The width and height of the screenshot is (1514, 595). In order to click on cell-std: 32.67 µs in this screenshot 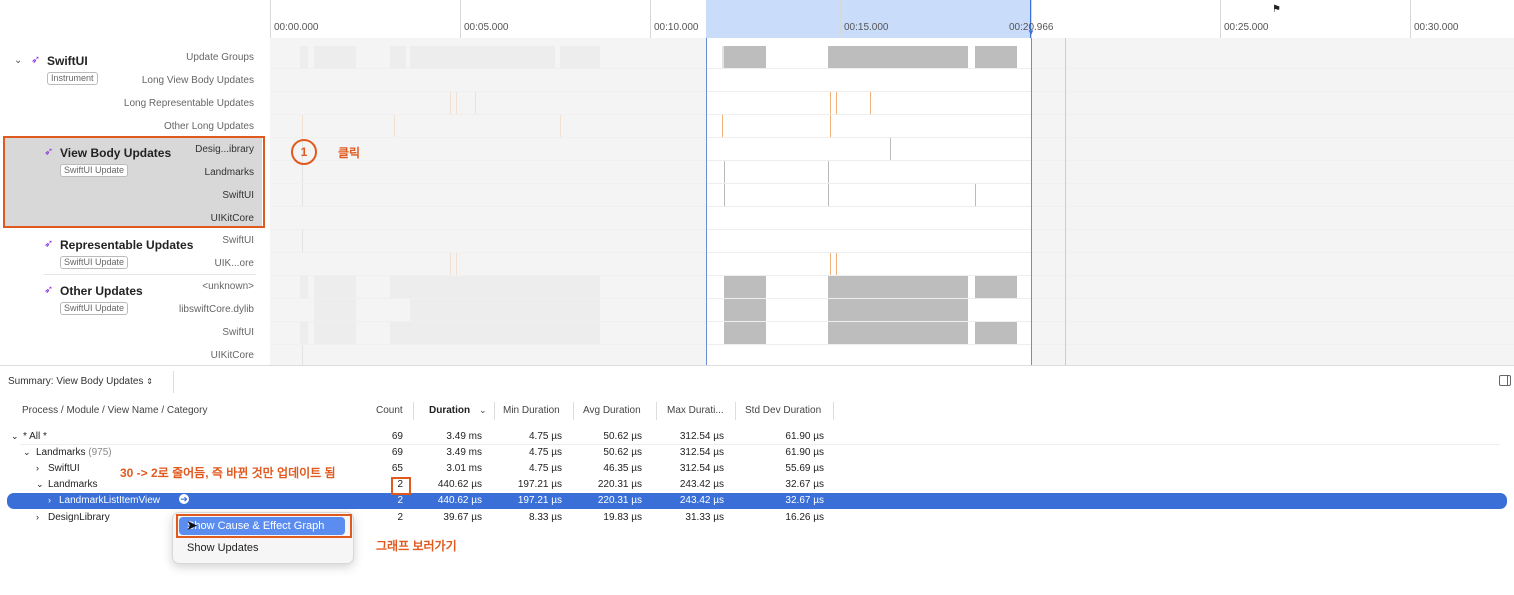, I will do `click(804, 500)`.